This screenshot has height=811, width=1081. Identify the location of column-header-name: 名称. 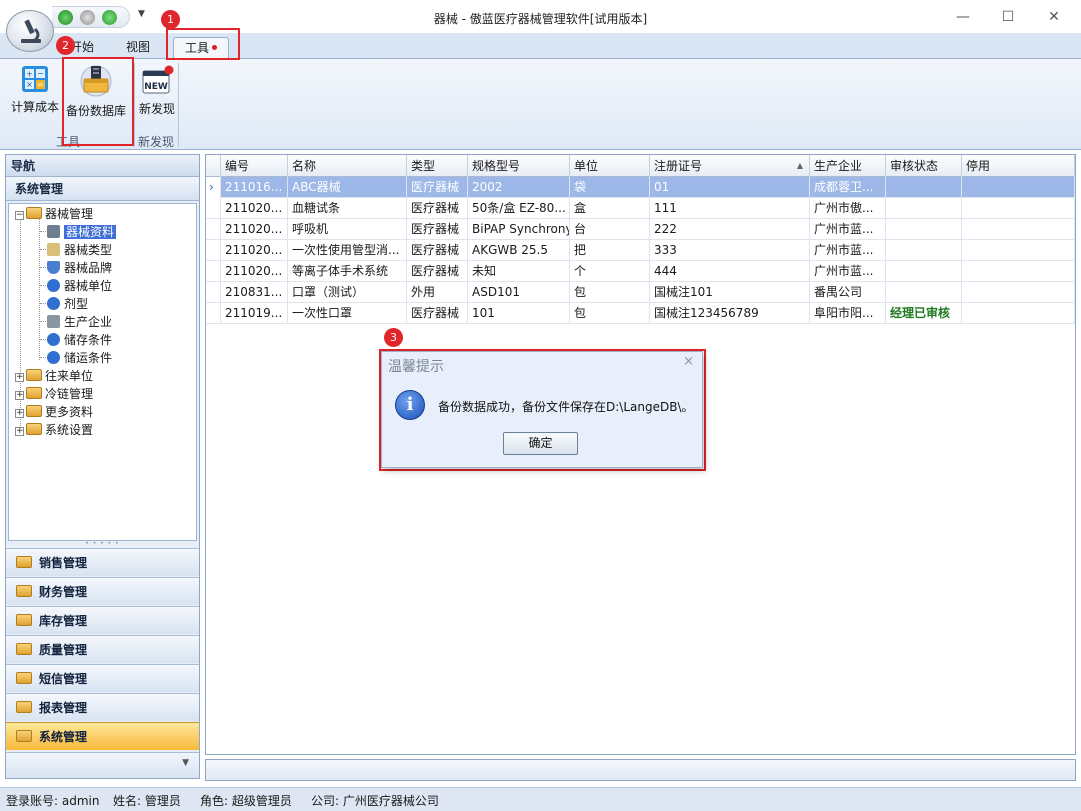
(347, 166).